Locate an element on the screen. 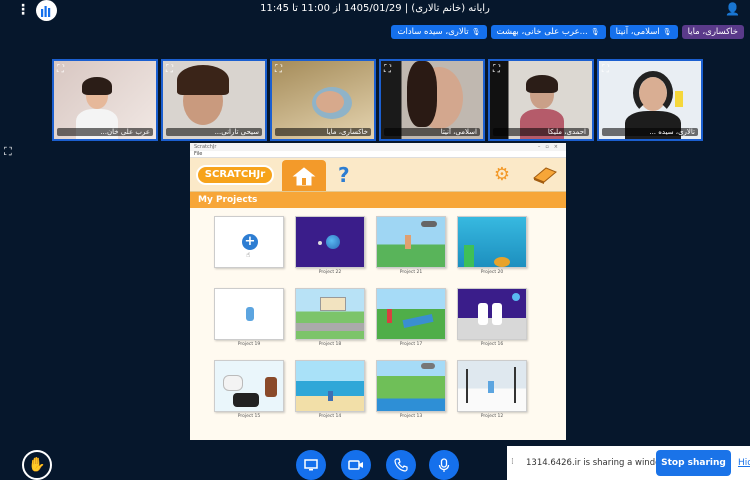  raise-hand-button: ✋ is located at coordinates (37, 465).